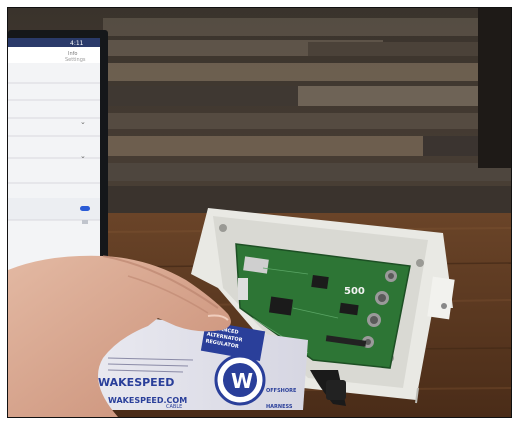  I want to click on tablet: 4:11 Info Settings ⌄ ⌄, so click(58, 152).